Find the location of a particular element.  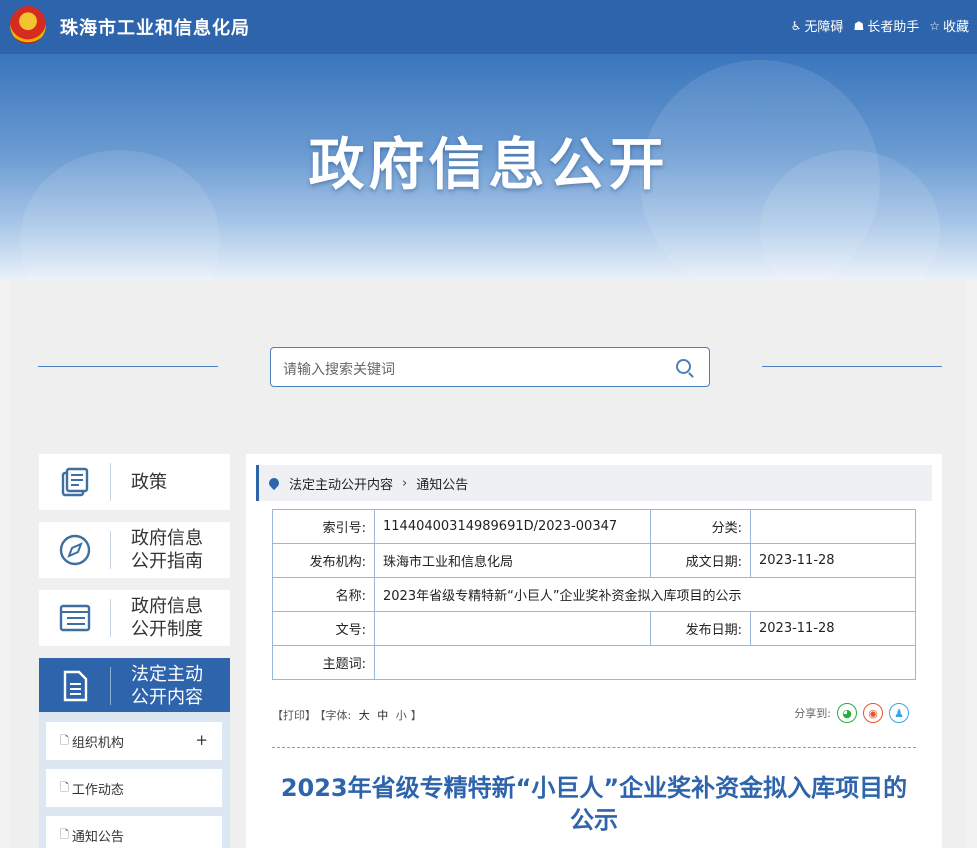

table-row: 发布机构: 珠海市工业和信息化局 成文日期: 2023-11-28 is located at coordinates (594, 560).